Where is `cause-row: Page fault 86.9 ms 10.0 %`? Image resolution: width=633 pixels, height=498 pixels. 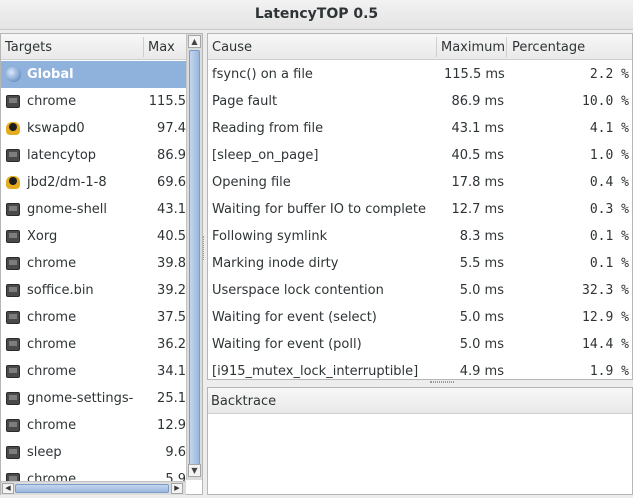 cause-row: Page fault 86.9 ms 10.0 % is located at coordinates (420, 101).